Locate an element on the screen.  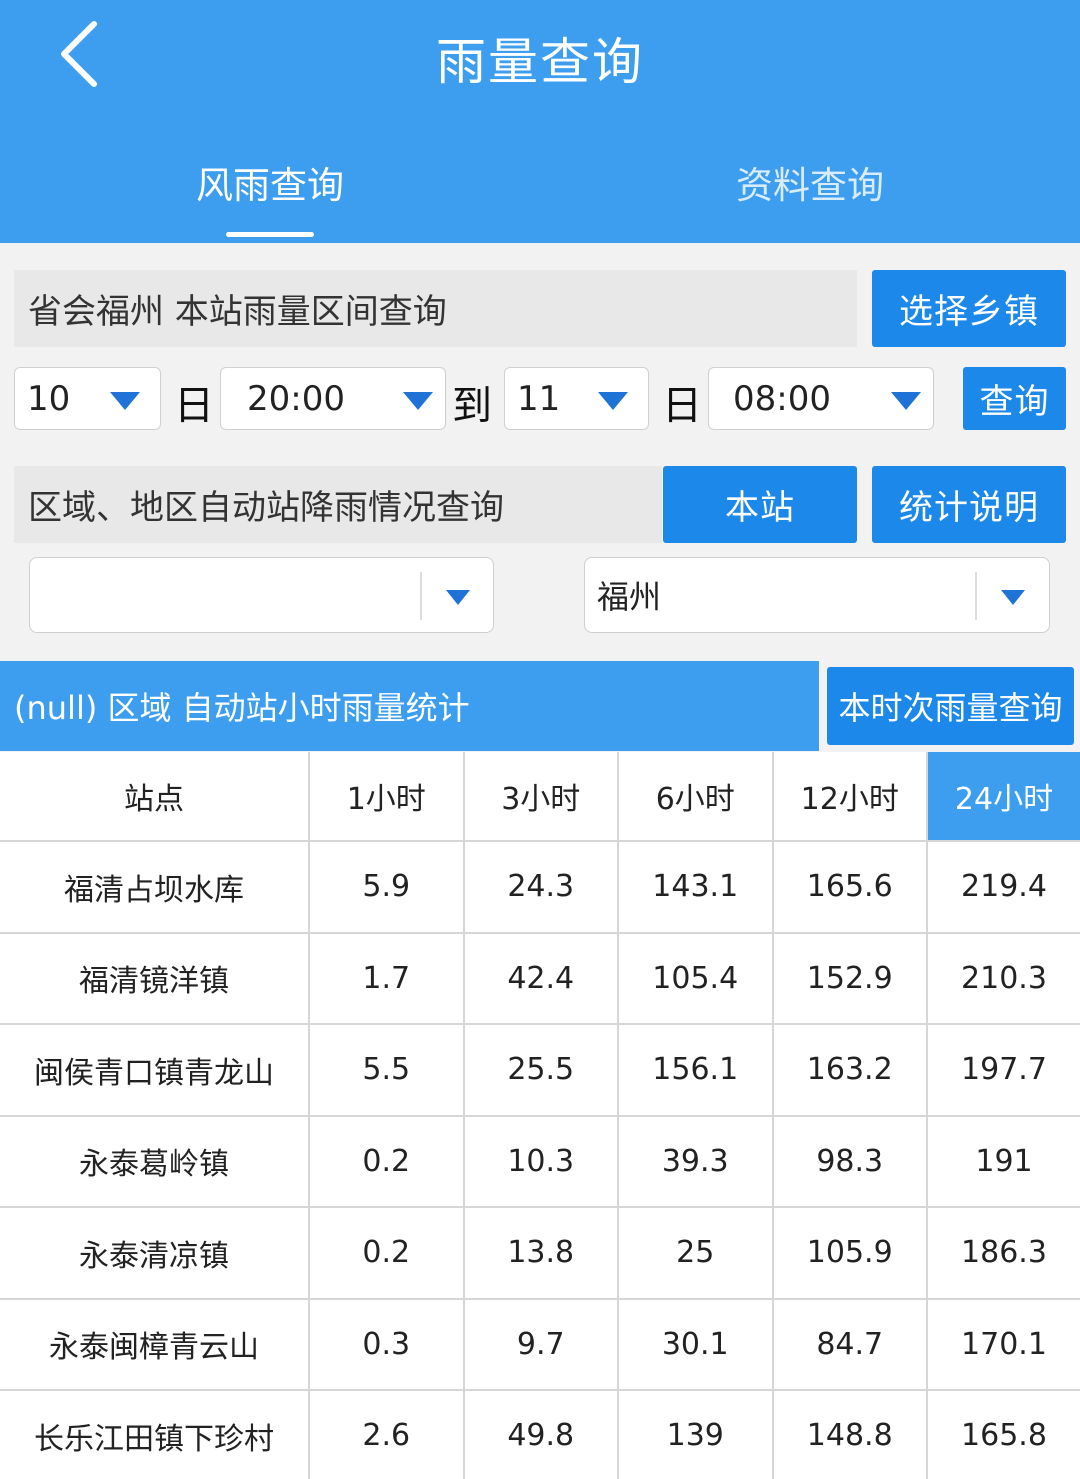
query-button: 查询 is located at coordinates (1014, 398).